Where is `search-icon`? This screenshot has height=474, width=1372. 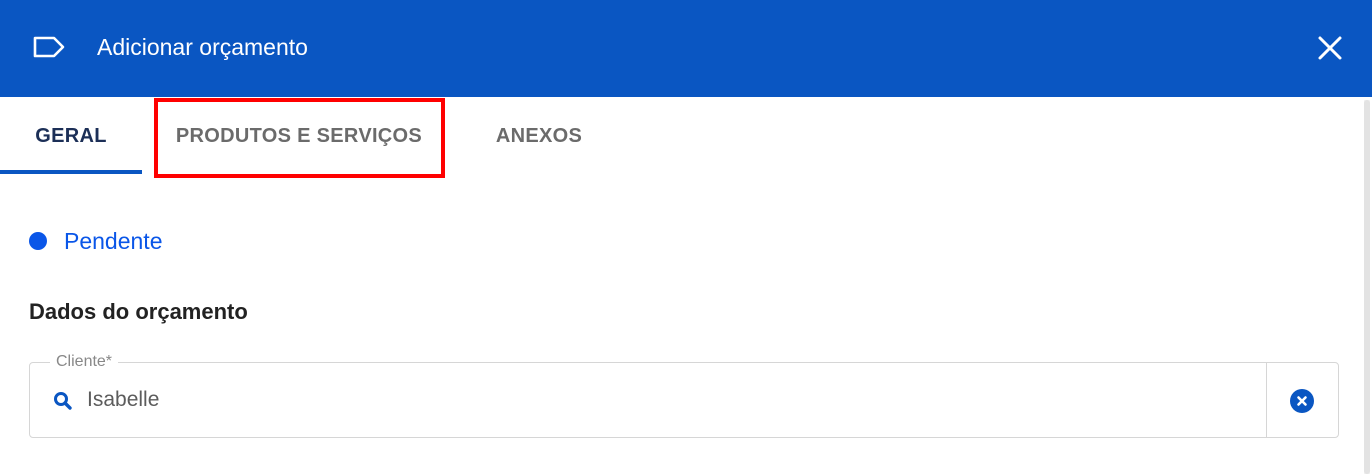 search-icon is located at coordinates (63, 401).